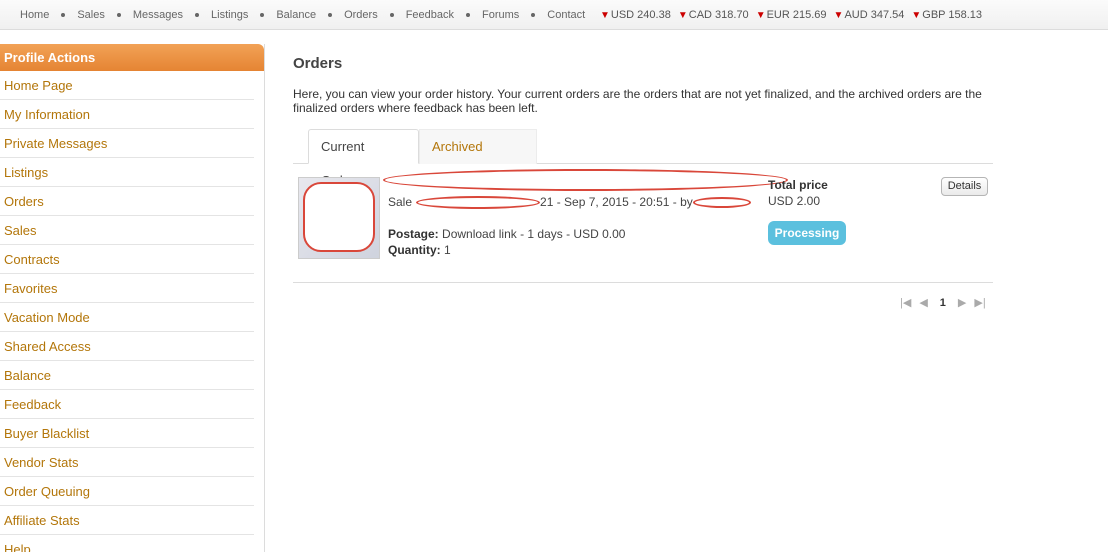 This screenshot has height=552, width=1108. Describe the element at coordinates (798, 185) in the screenshot. I see `total-price-label: Total price` at that location.